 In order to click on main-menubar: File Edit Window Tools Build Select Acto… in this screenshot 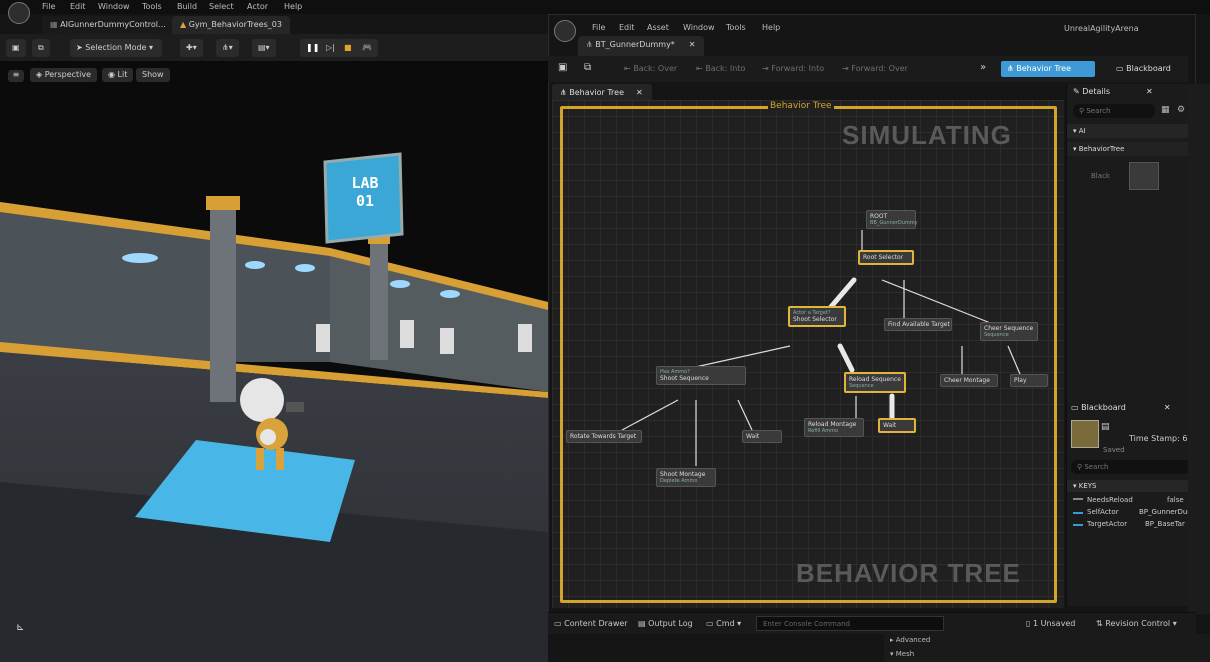, I will do `click(605, 12)`.